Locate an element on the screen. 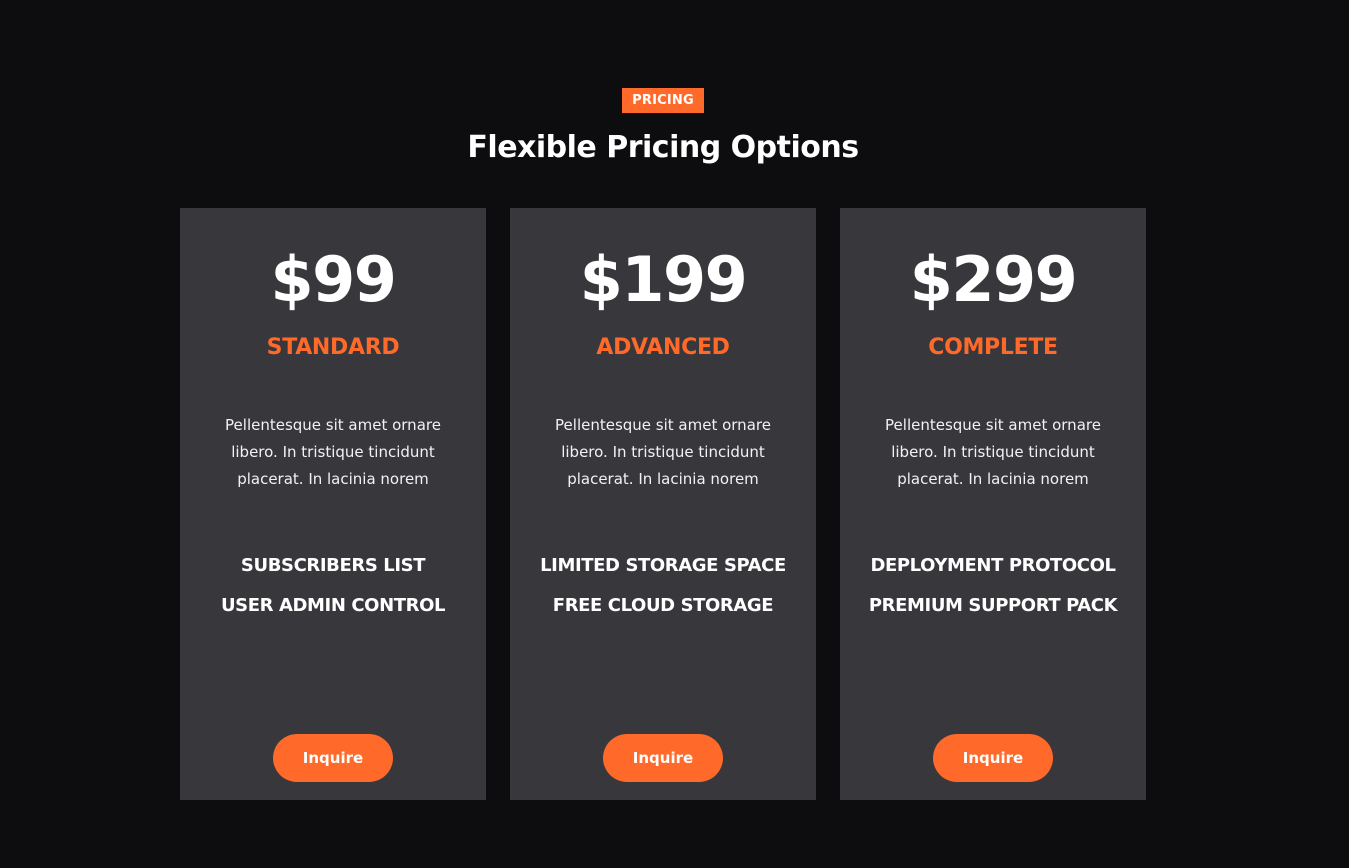  feature-list: SUBSCRIBERS LIST USER ADMIN CONTROL is located at coordinates (333, 586).